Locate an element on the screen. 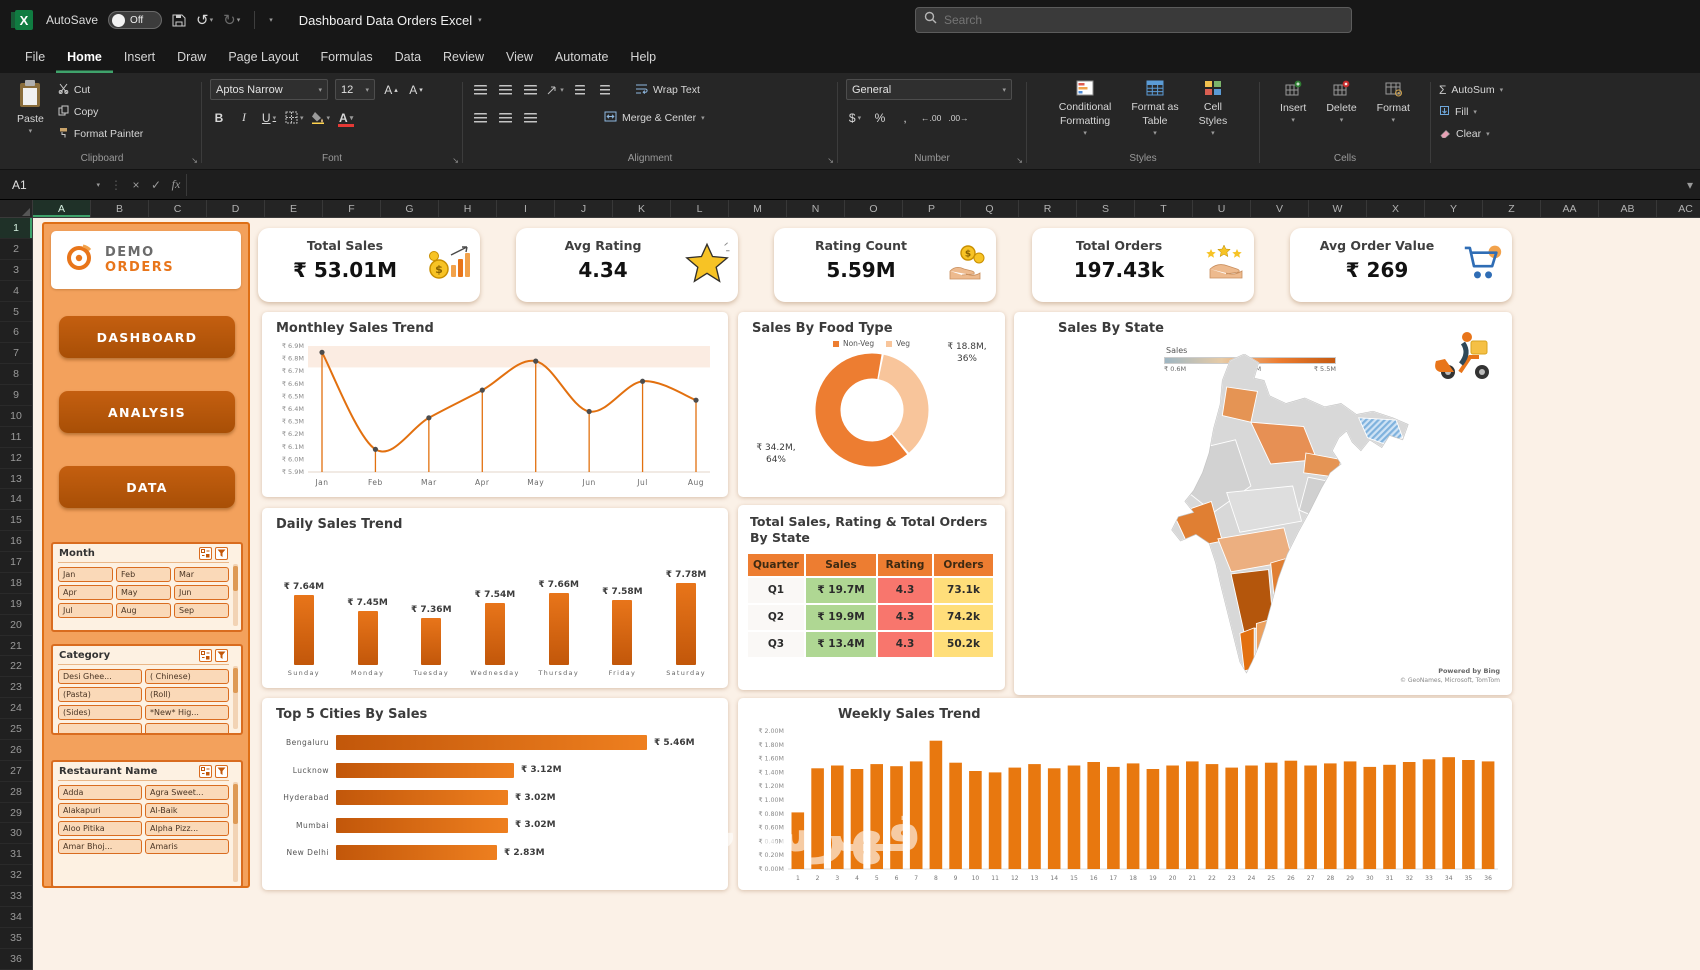 The width and height of the screenshot is (1700, 970). row-header-13: 13 is located at coordinates (16, 479).